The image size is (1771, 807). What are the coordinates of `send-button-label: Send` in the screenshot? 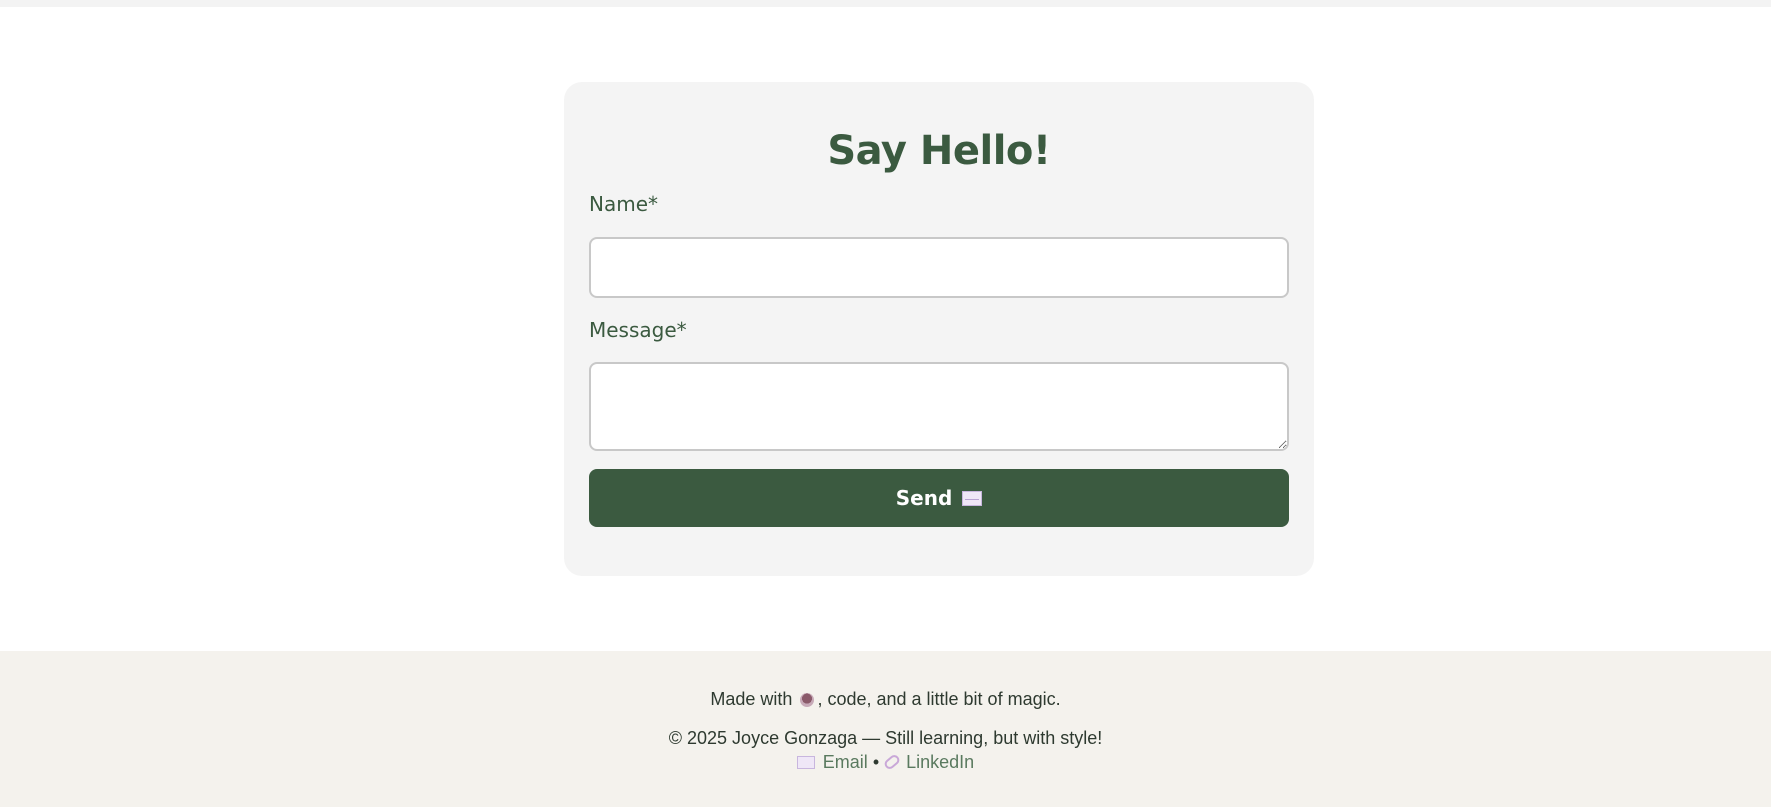 It's located at (924, 498).